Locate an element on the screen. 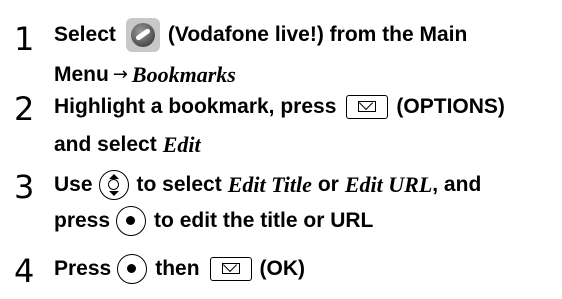 The height and width of the screenshot is (299, 562). step-number: 1 is located at coordinates (24, 39).